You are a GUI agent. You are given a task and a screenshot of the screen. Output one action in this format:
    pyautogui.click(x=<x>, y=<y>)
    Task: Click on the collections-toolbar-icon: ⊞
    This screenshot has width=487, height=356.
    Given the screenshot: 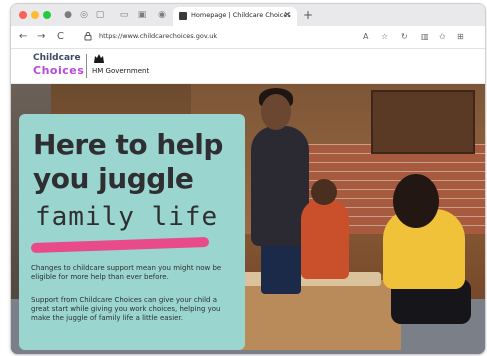 What is the action you would take?
    pyautogui.click(x=460, y=36)
    